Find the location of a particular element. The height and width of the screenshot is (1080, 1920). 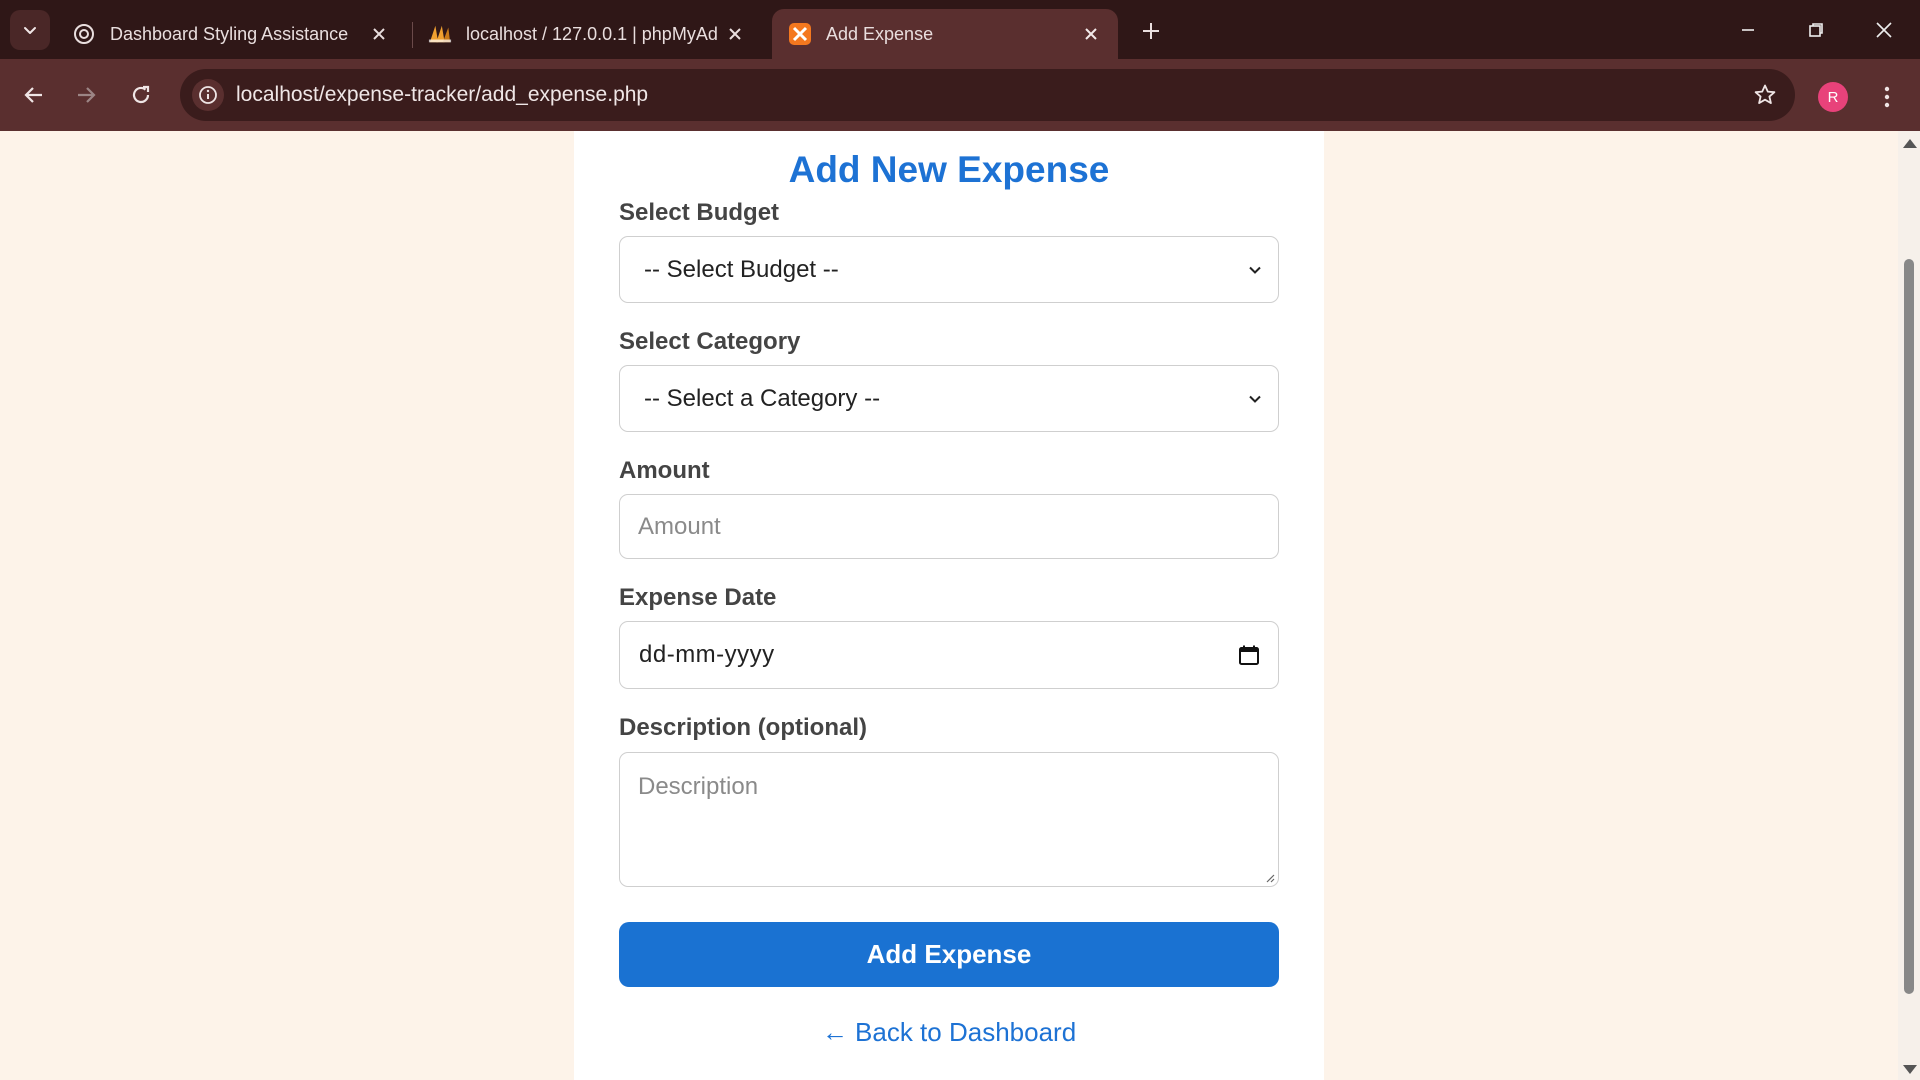

amount-input: Amount is located at coordinates (949, 526).